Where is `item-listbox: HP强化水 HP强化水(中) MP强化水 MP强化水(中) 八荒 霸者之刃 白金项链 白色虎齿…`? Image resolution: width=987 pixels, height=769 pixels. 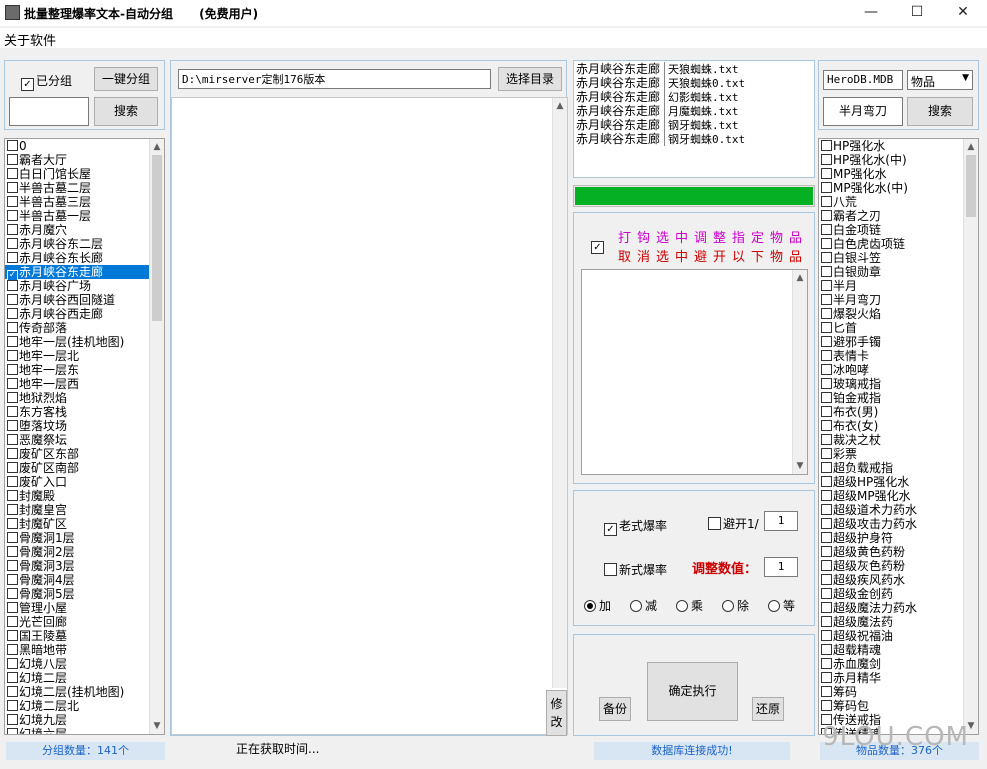
item-listbox: HP强化水 HP强化水(中) MP强化水 MP强化水(中) 八荒 霸者之刃 白金项链 白色虎齿… is located at coordinates (898, 436).